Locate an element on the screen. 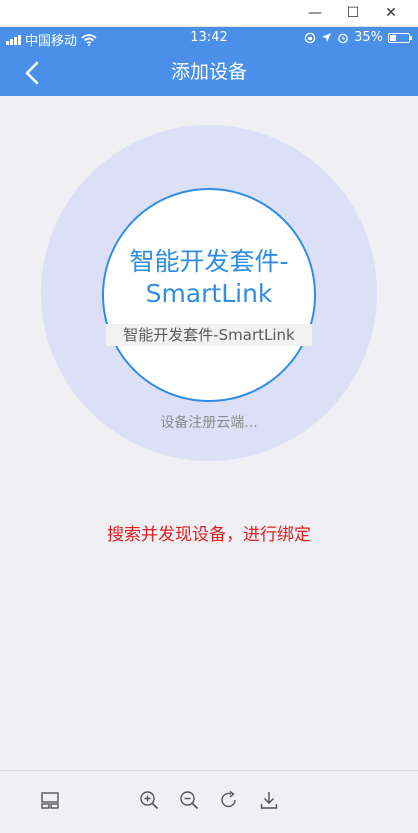 The width and height of the screenshot is (418, 833). window-controls: — ☐ ✕ is located at coordinates (353, 13).